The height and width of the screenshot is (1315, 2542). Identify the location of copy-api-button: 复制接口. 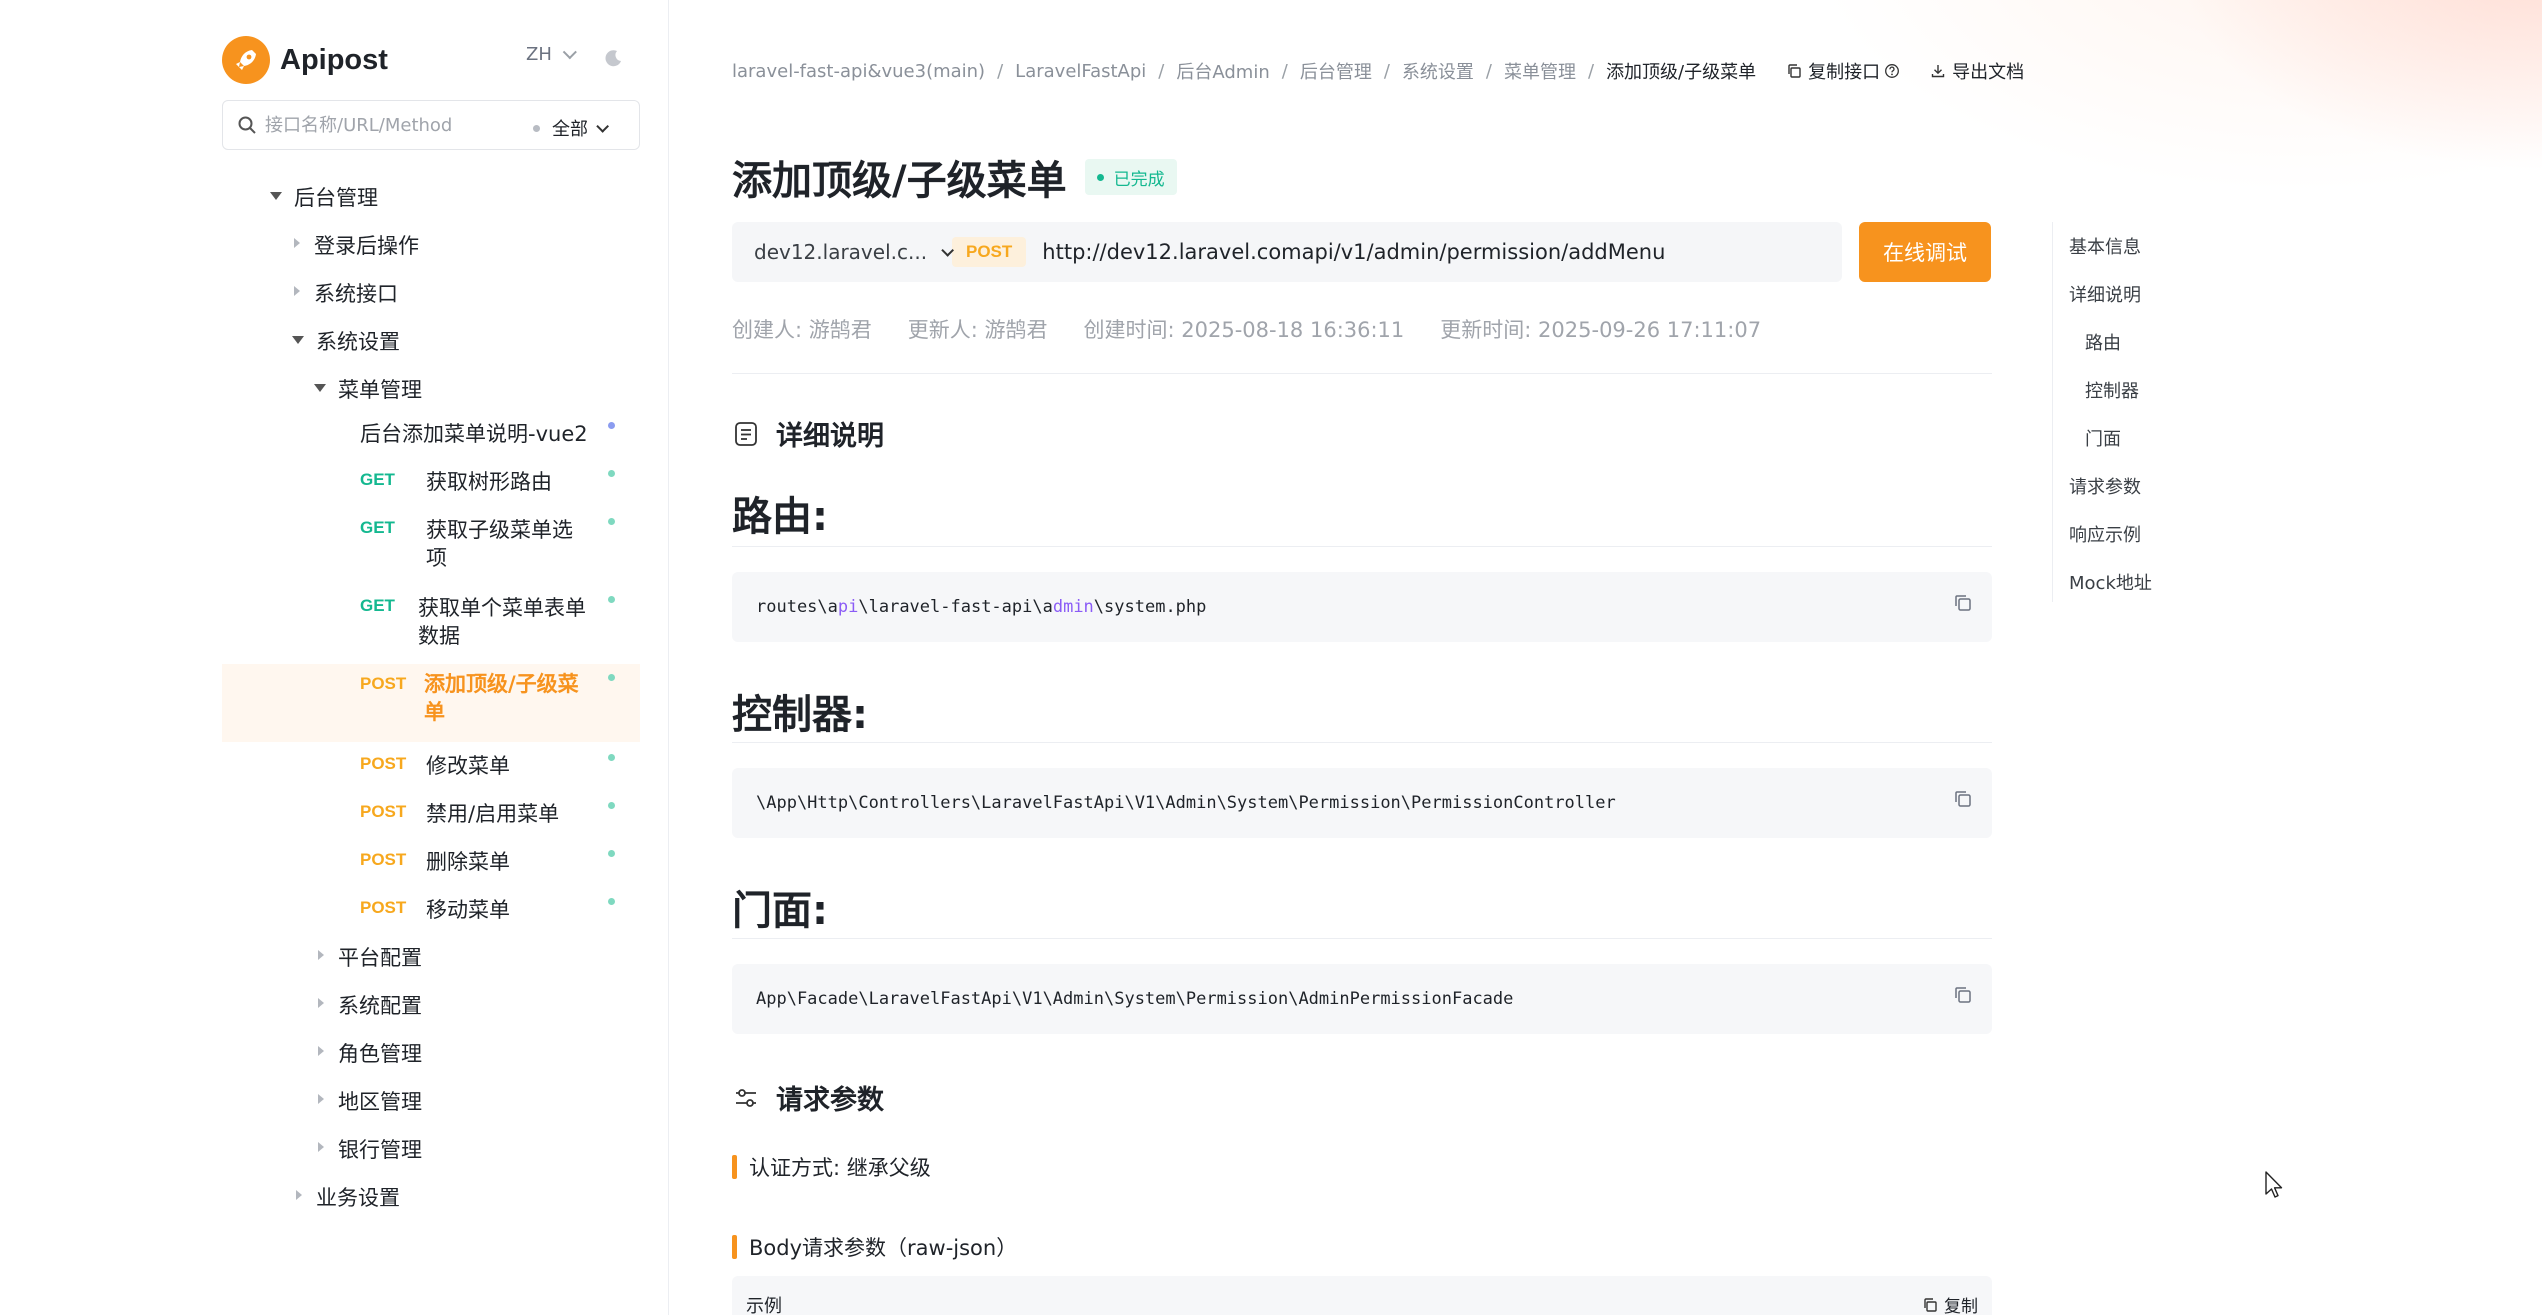
(1843, 71).